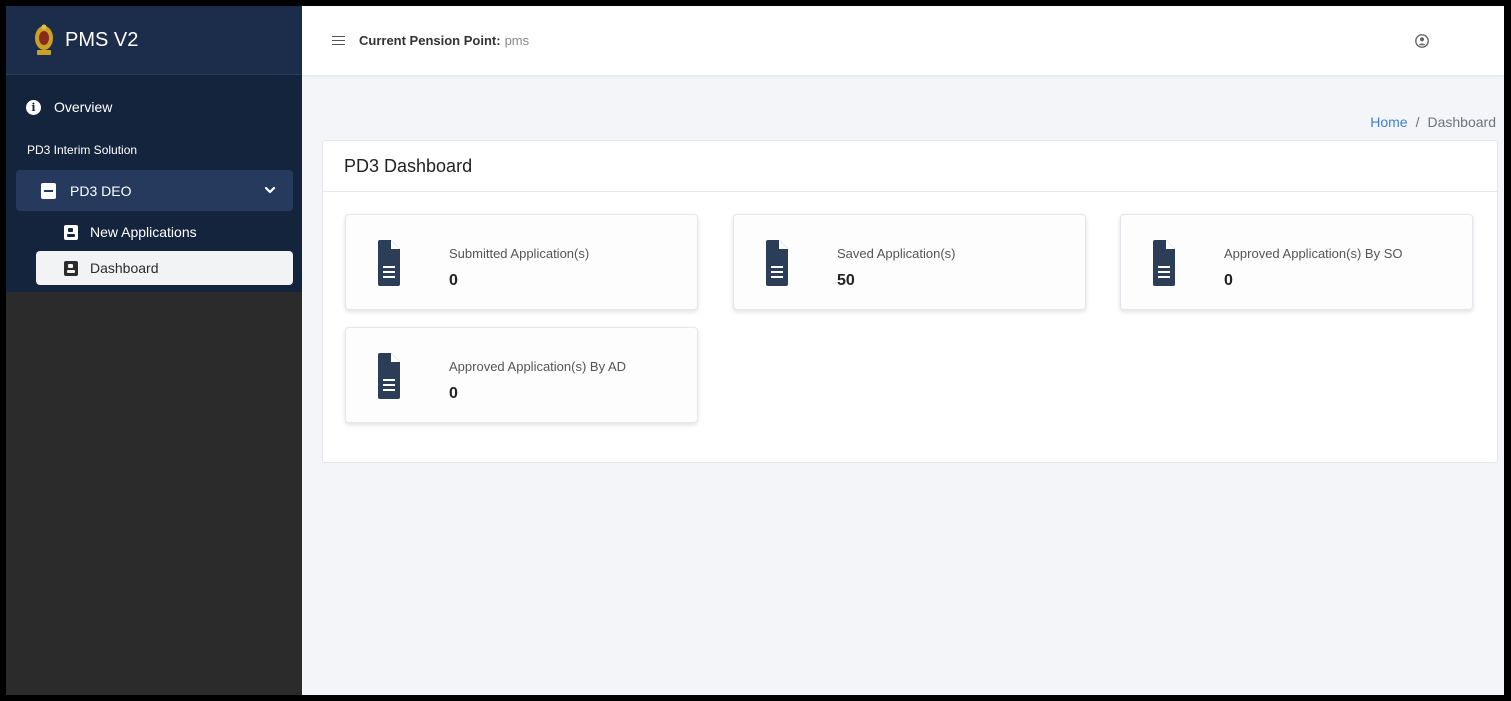 Image resolution: width=1511 pixels, height=701 pixels. Describe the element at coordinates (83, 107) in the screenshot. I see `sidebar-item-label: Overview` at that location.